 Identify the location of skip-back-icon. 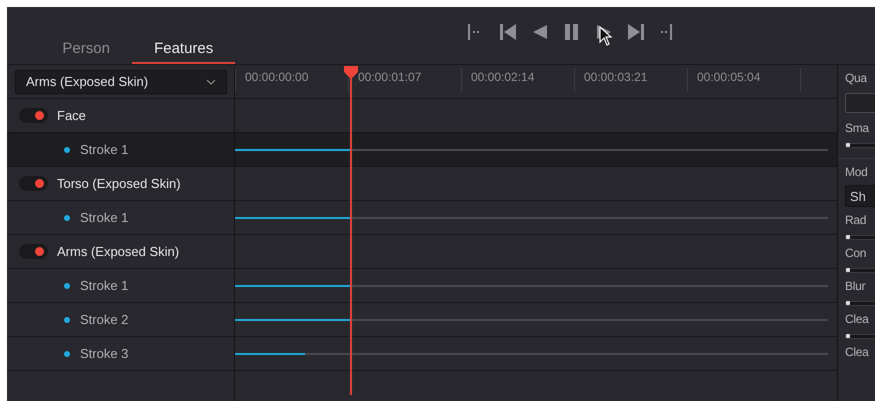
(508, 31).